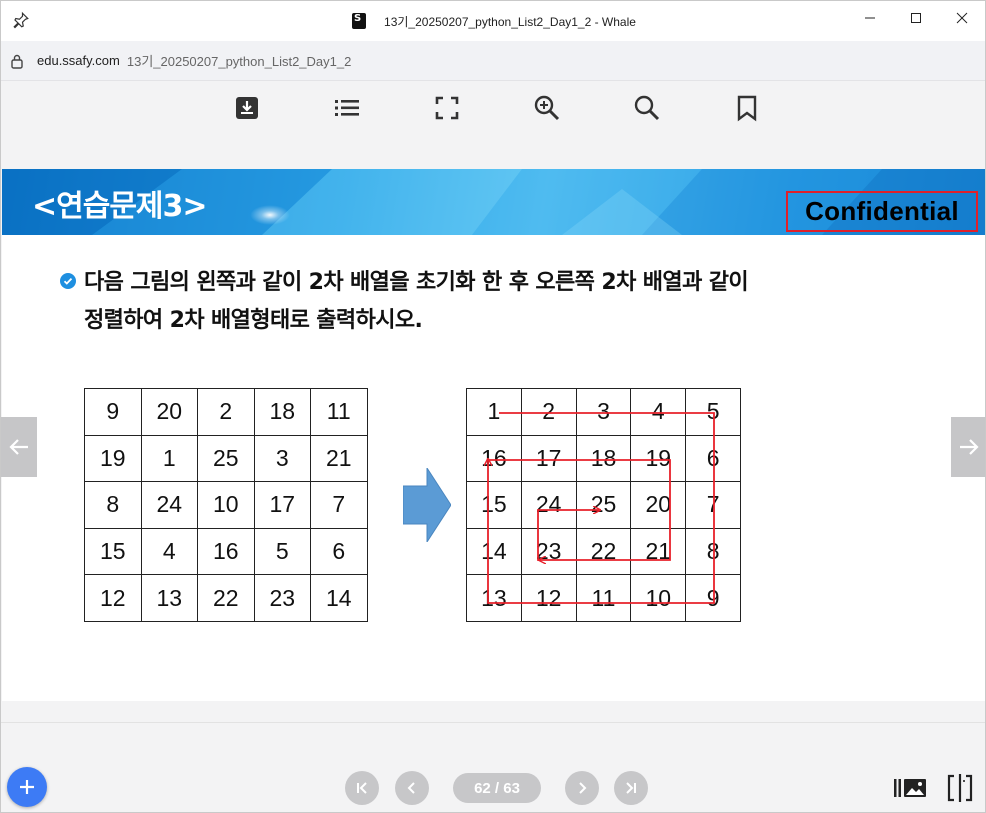  Describe the element at coordinates (916, 18) in the screenshot. I see `maximize-button` at that location.